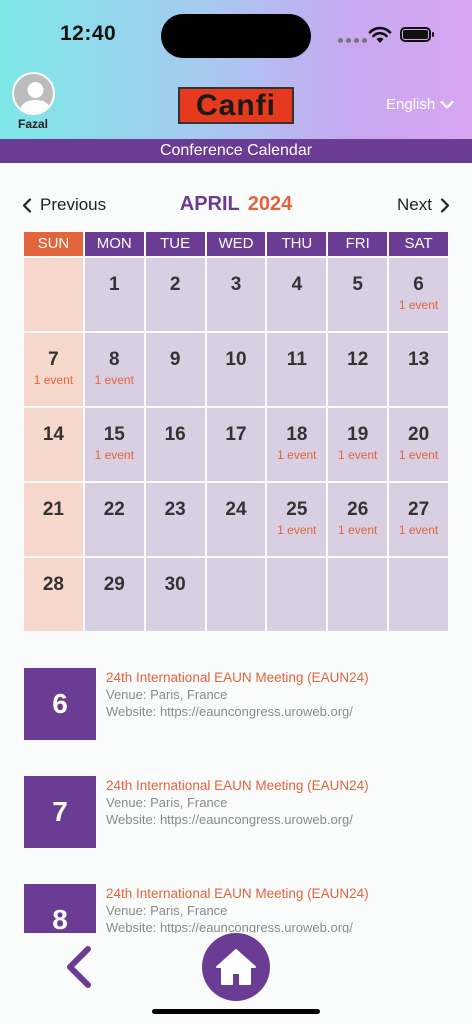 Image resolution: width=472 pixels, height=1024 pixels. Describe the element at coordinates (418, 519) in the screenshot. I see `calendar-day-cell: 27 1 event` at that location.